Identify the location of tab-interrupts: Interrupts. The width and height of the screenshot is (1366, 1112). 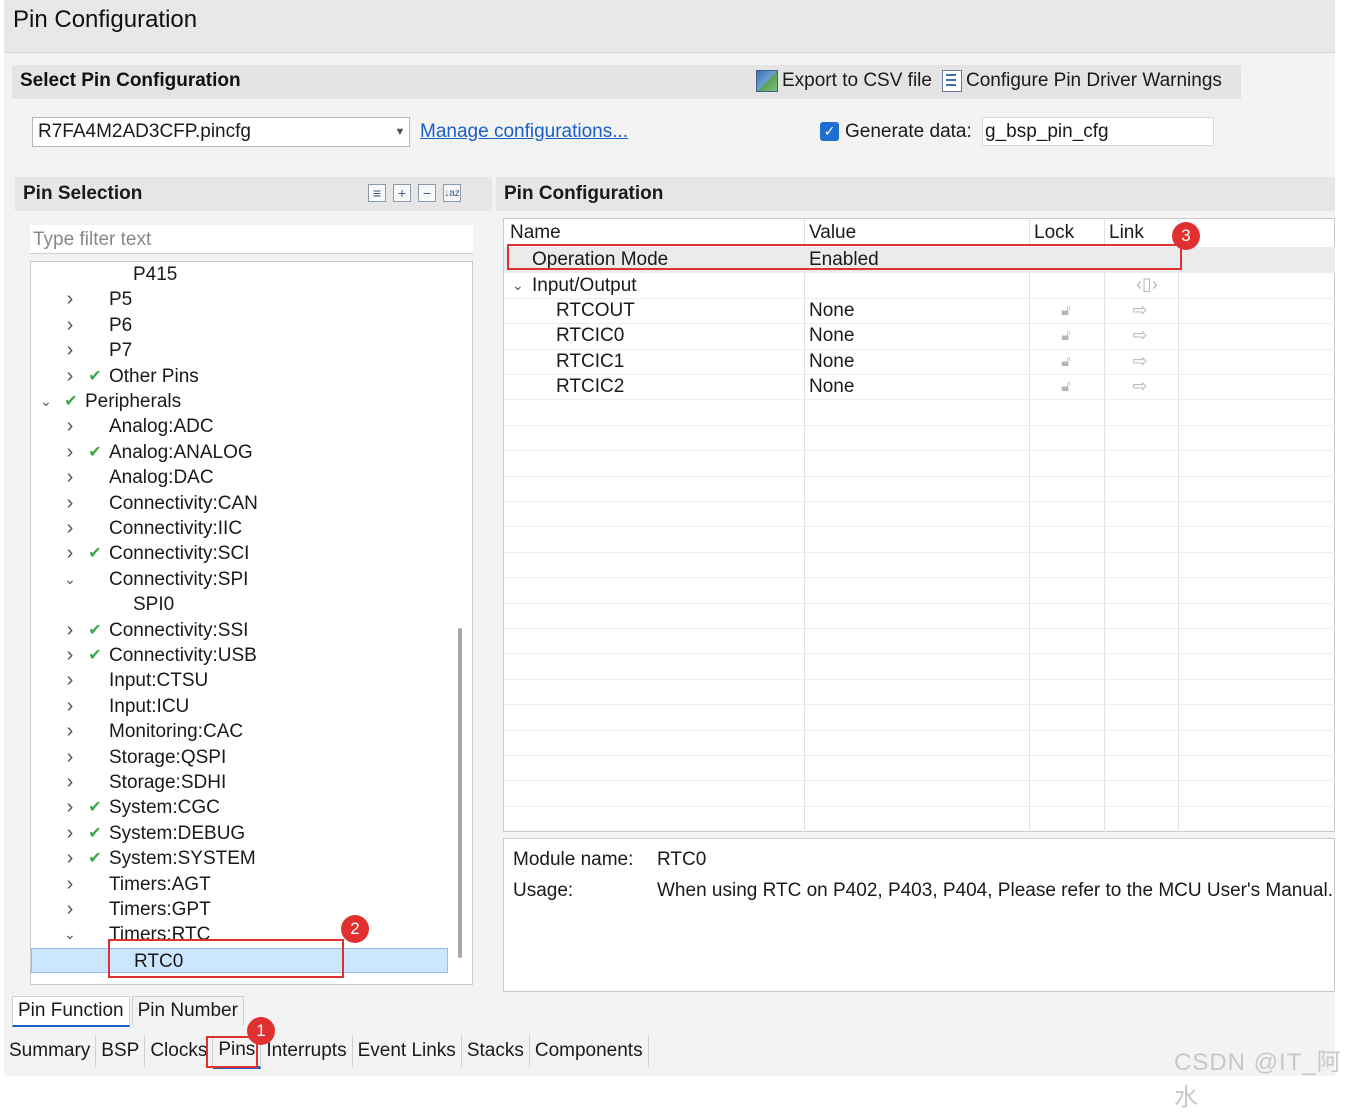
(307, 1051).